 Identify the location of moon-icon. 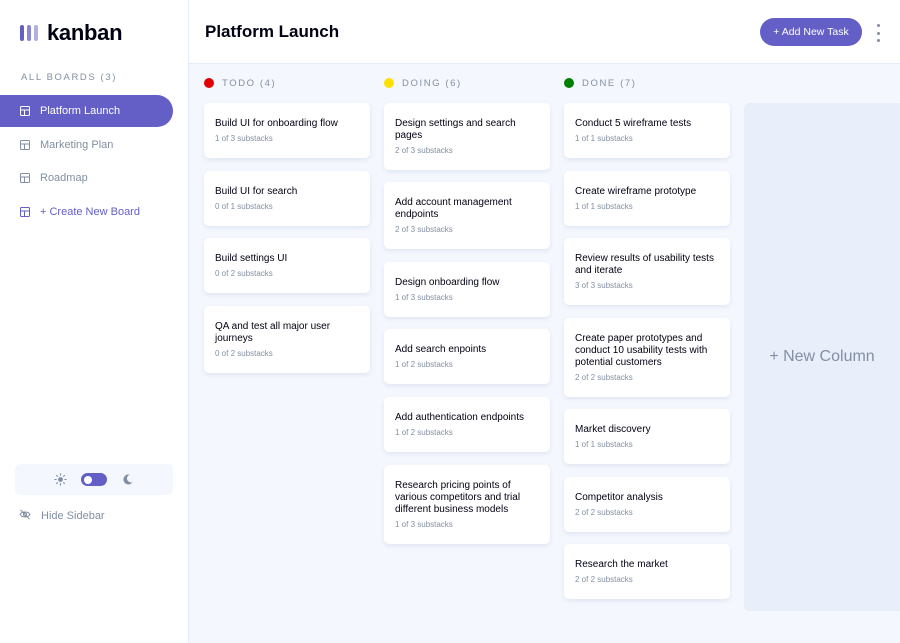
(127, 479).